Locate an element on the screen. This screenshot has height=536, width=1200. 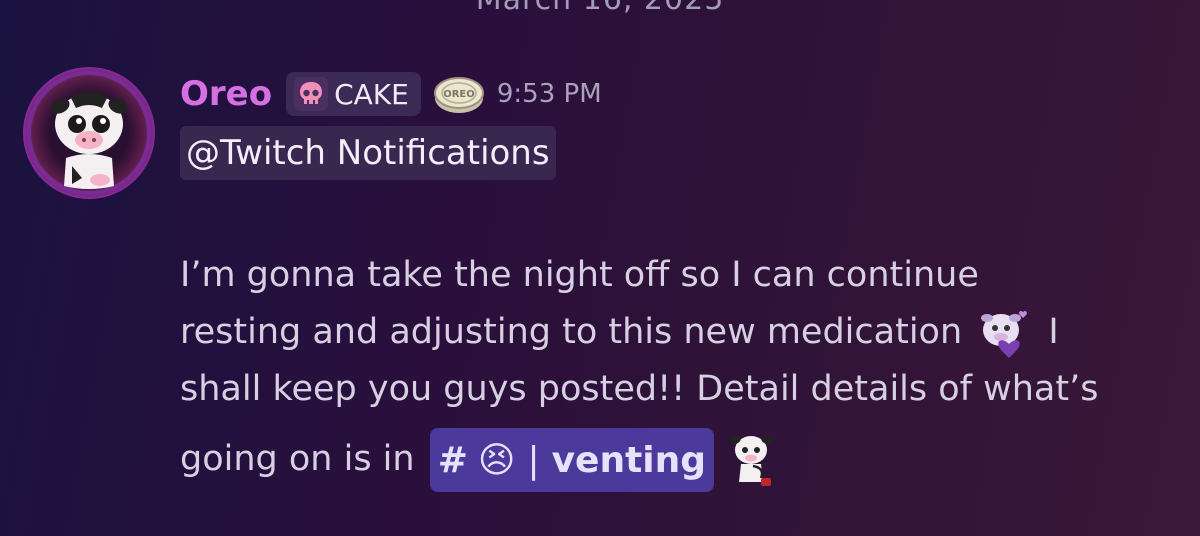
timestamp: 9:53 PM is located at coordinates (549, 94).